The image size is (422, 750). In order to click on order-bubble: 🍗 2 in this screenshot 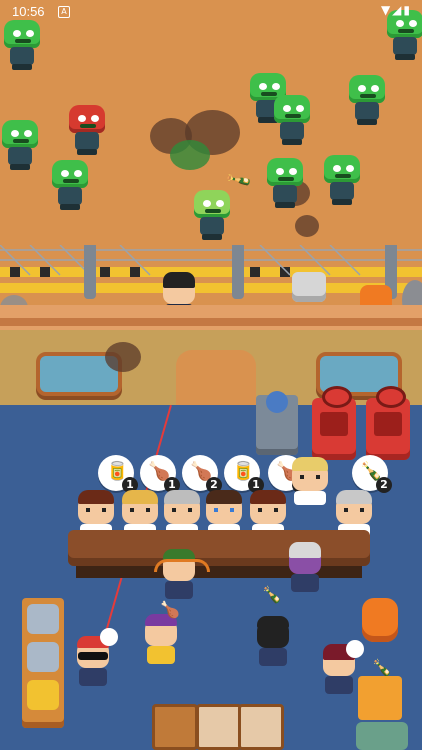, I will do `click(202, 474)`.